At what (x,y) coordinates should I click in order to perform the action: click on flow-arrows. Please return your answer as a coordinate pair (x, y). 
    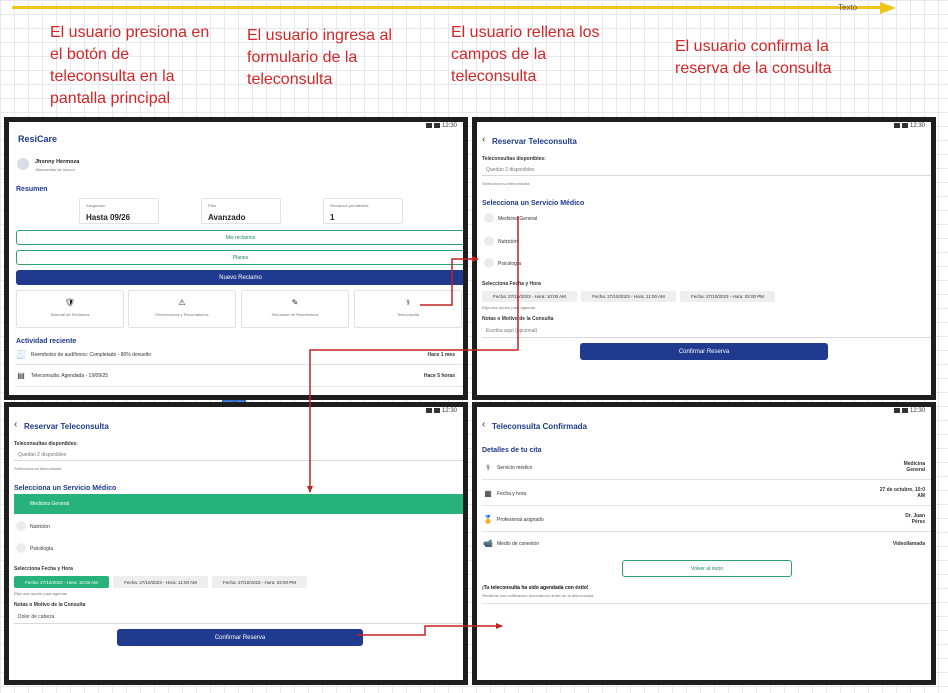
    Looking at the image, I should click on (413, 426).